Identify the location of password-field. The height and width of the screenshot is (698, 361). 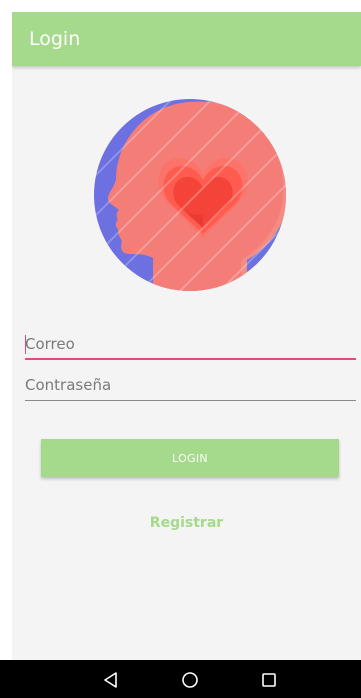
(190, 385).